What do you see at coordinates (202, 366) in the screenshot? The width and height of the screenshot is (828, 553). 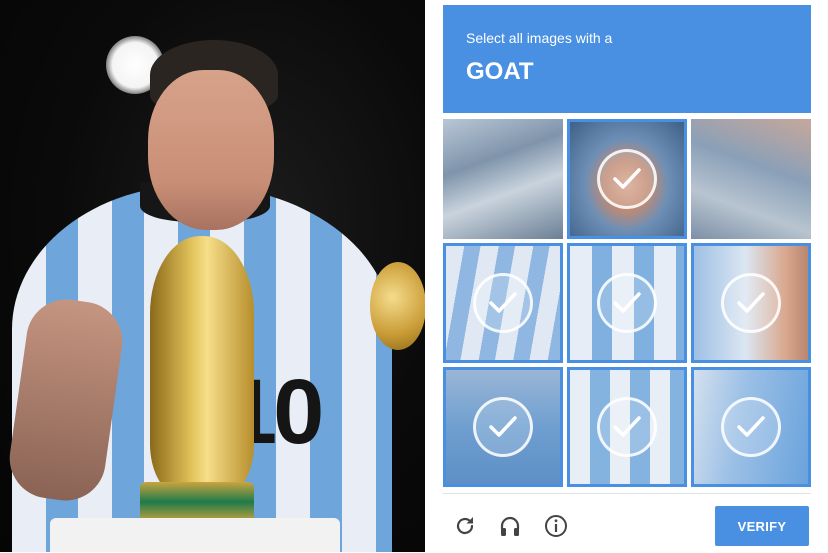 I see `world-cup-trophy` at bounding box center [202, 366].